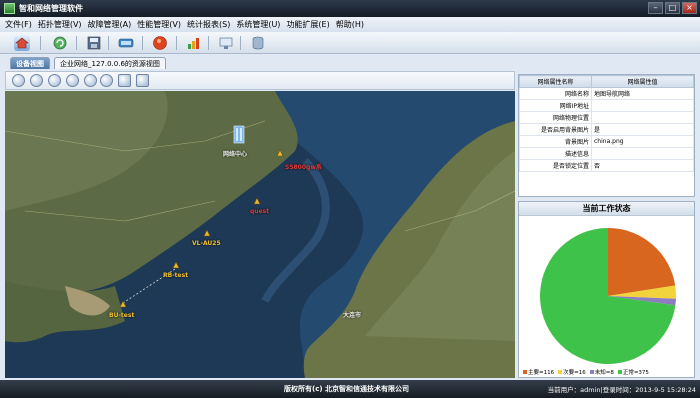  Describe the element at coordinates (110, 24) in the screenshot. I see `menu-fault: 故障管理(A)` at that location.